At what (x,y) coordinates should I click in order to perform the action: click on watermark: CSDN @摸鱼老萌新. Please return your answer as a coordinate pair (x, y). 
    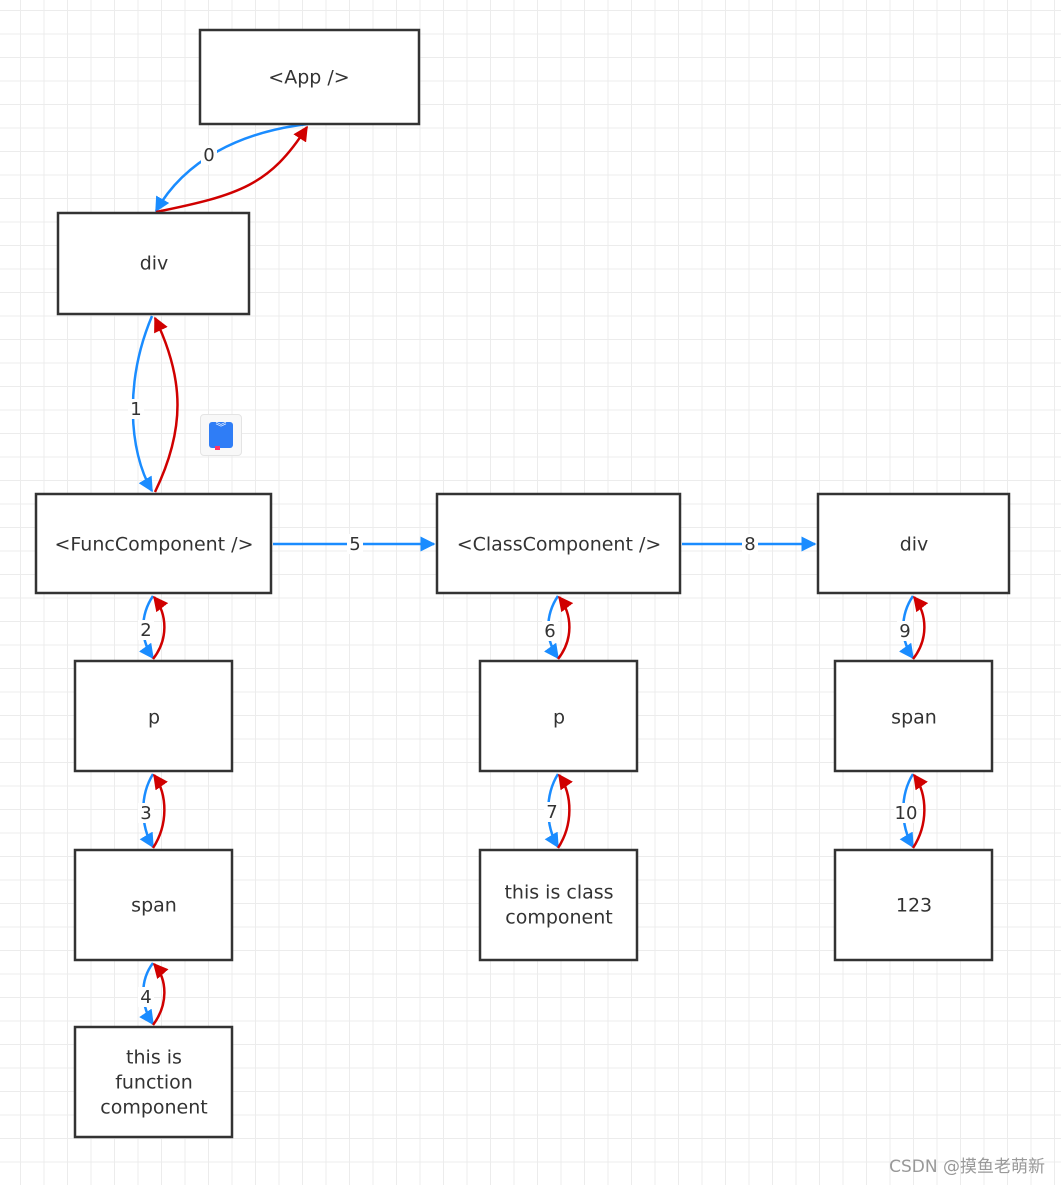
    Looking at the image, I should click on (967, 1167).